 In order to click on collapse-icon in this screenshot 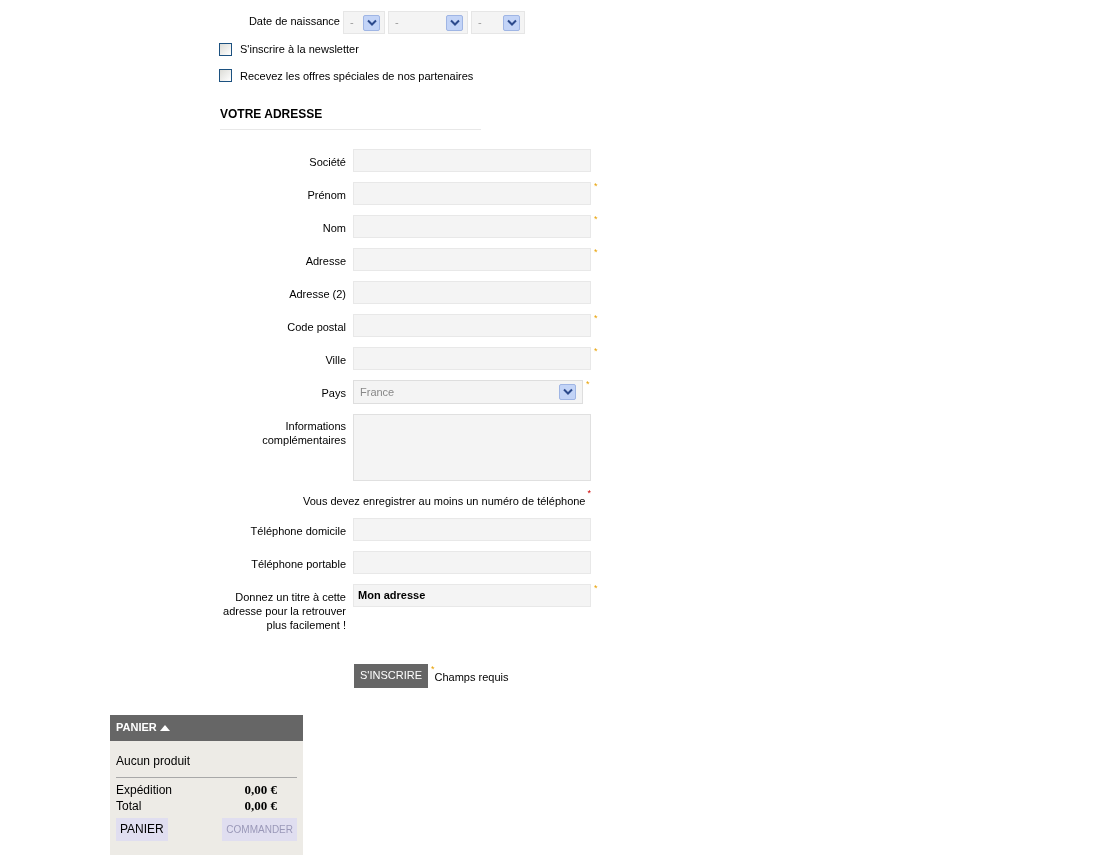, I will do `click(164, 727)`.